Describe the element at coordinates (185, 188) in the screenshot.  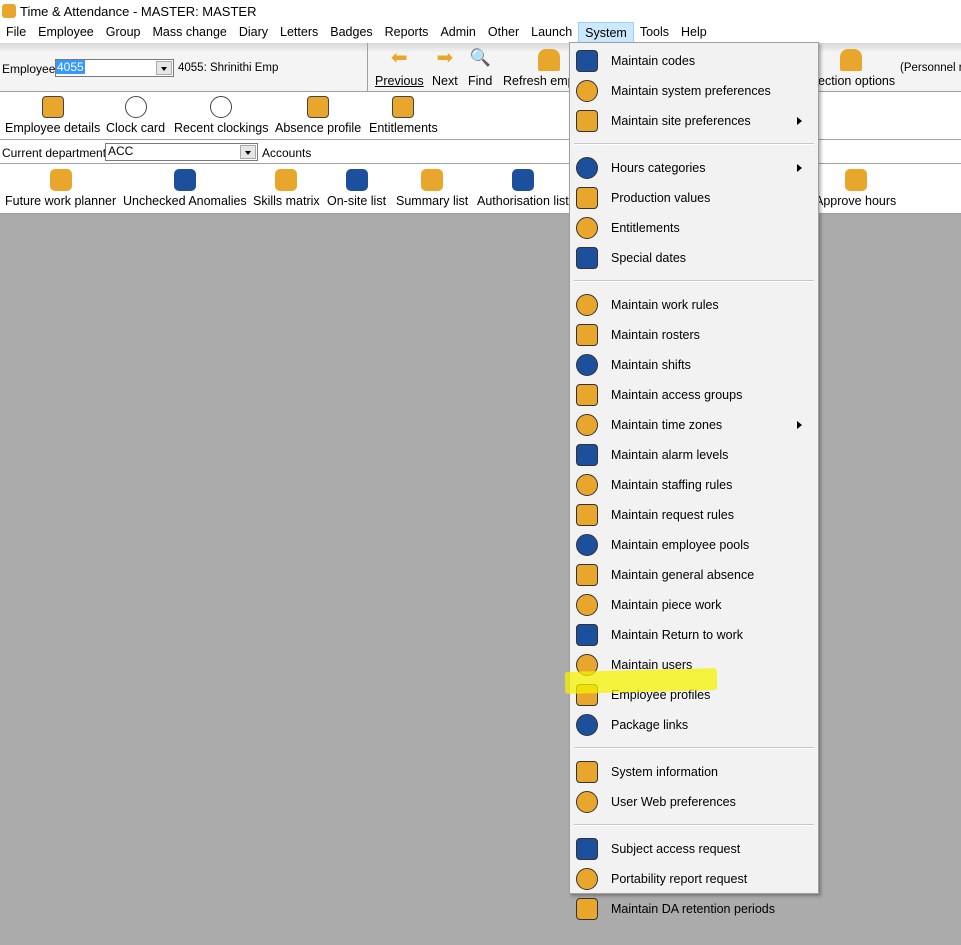
I see `toolbar-unchecked-anomalies-button: Unchecked Anomalies` at that location.